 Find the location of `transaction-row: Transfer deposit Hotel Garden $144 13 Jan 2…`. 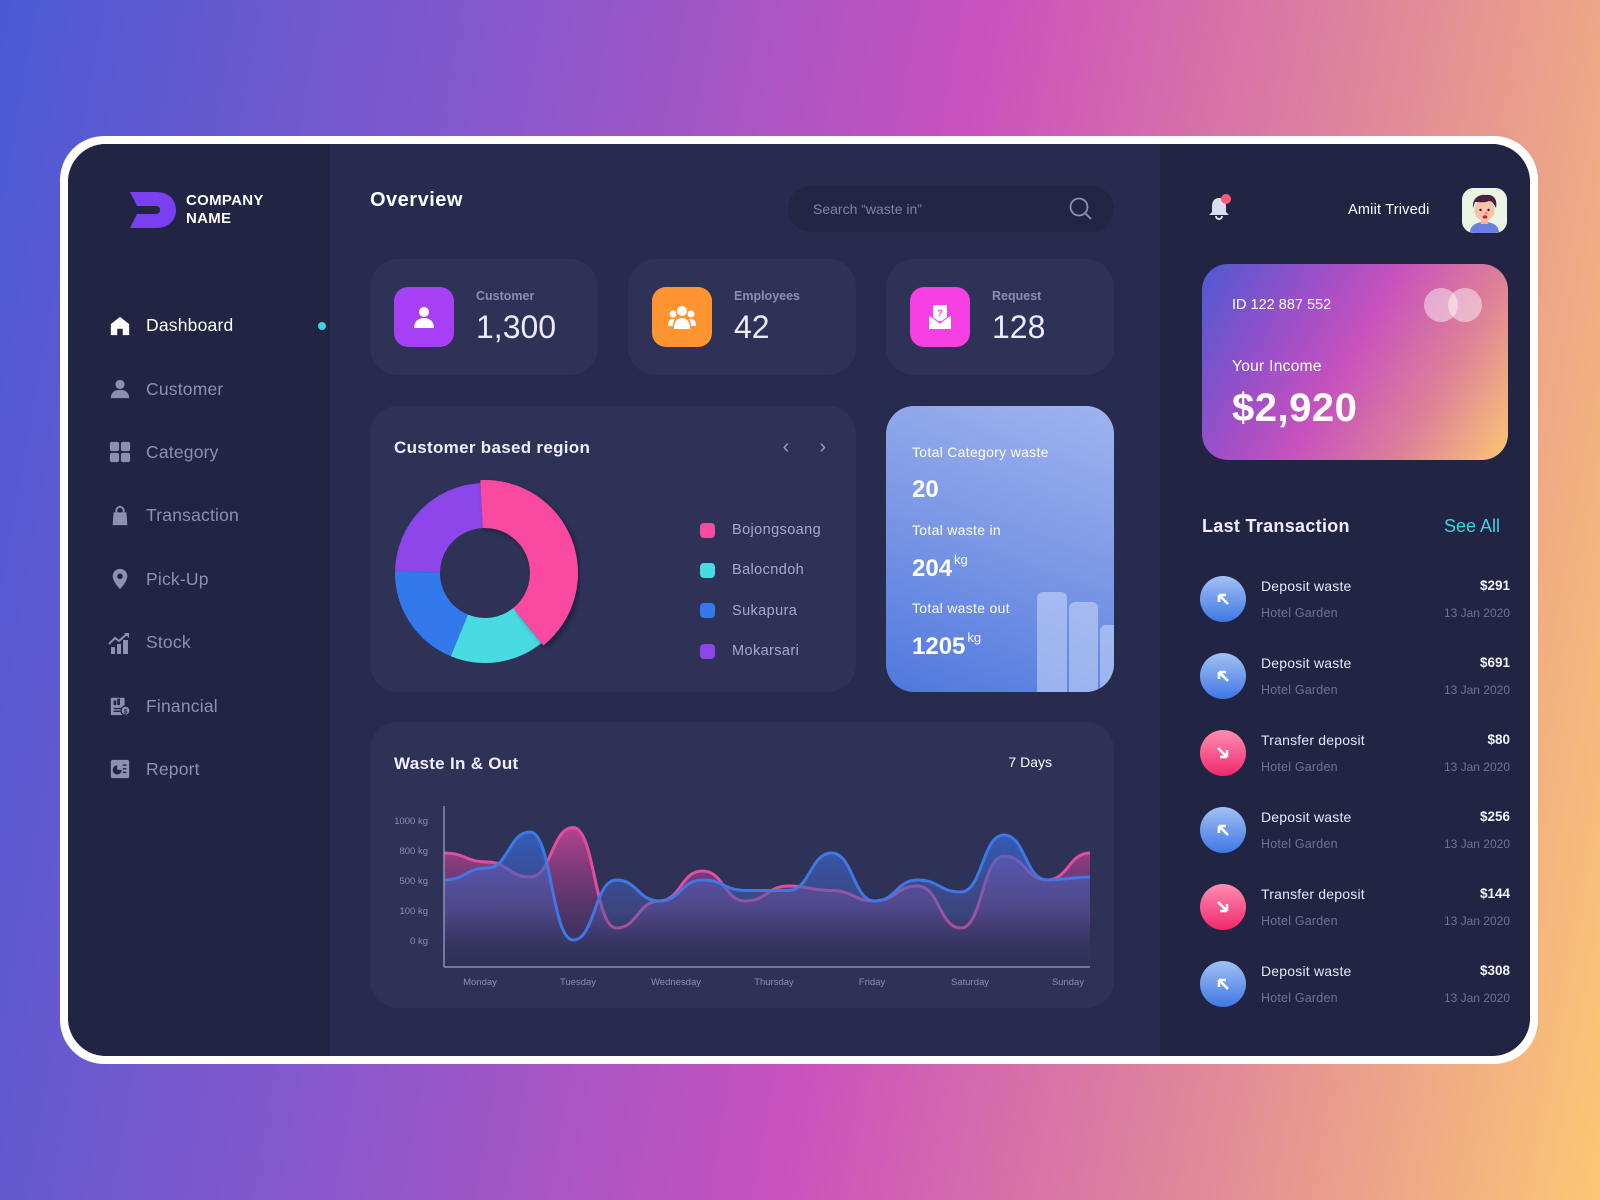

transaction-row: Transfer deposit Hotel Garden $144 13 Jan 2… is located at coordinates (1355, 922).